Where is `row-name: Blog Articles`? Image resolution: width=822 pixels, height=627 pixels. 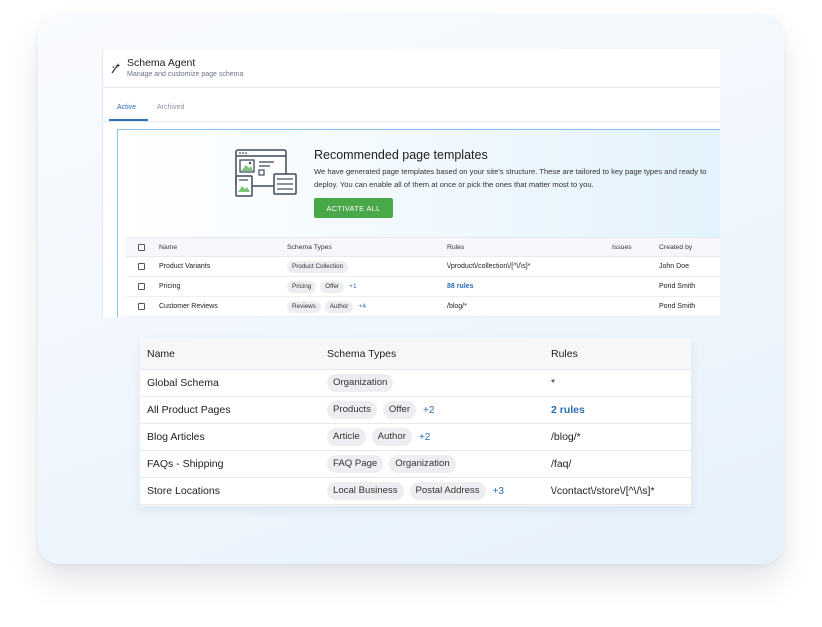
row-name: Blog Articles is located at coordinates (176, 437).